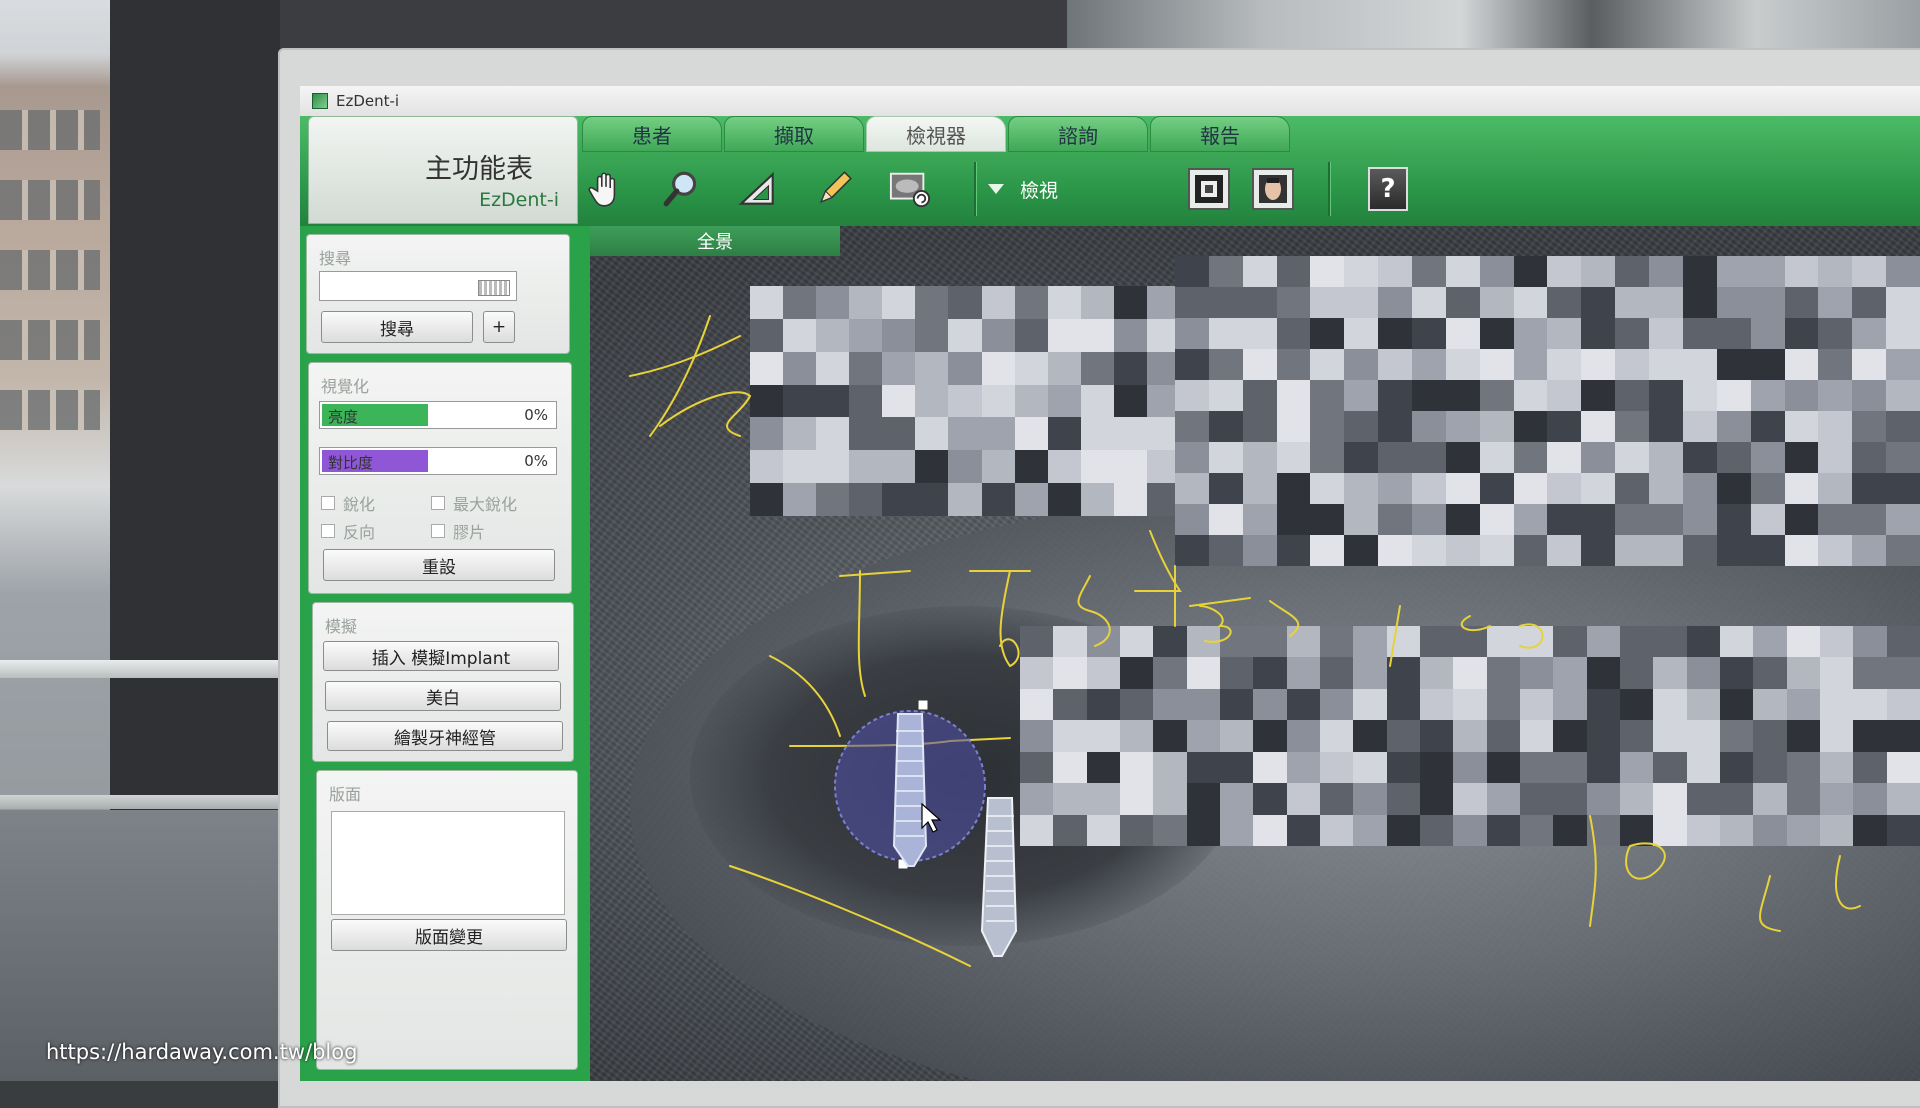 The width and height of the screenshot is (1920, 1108). I want to click on brightness-slider: 亮度 0%, so click(438, 415).